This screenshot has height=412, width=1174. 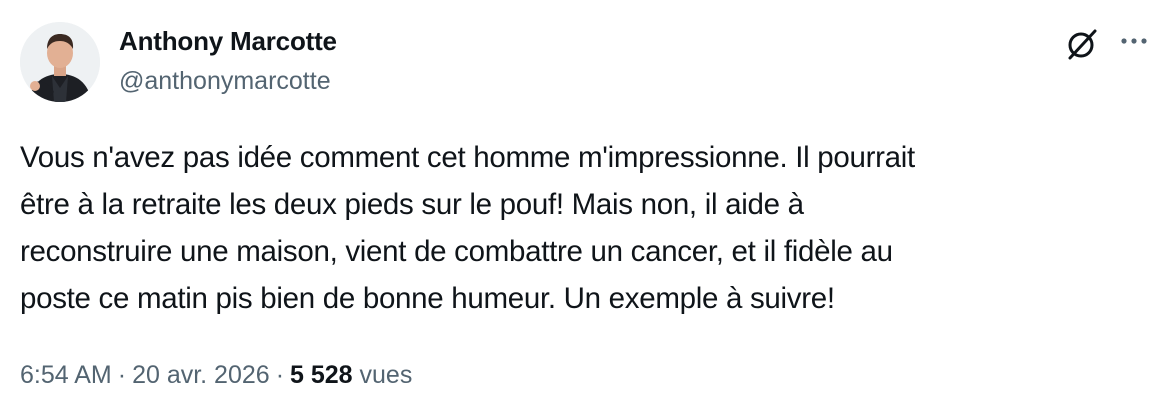 What do you see at coordinates (225, 81) in the screenshot?
I see `author-handle: @anthonymarcotte` at bounding box center [225, 81].